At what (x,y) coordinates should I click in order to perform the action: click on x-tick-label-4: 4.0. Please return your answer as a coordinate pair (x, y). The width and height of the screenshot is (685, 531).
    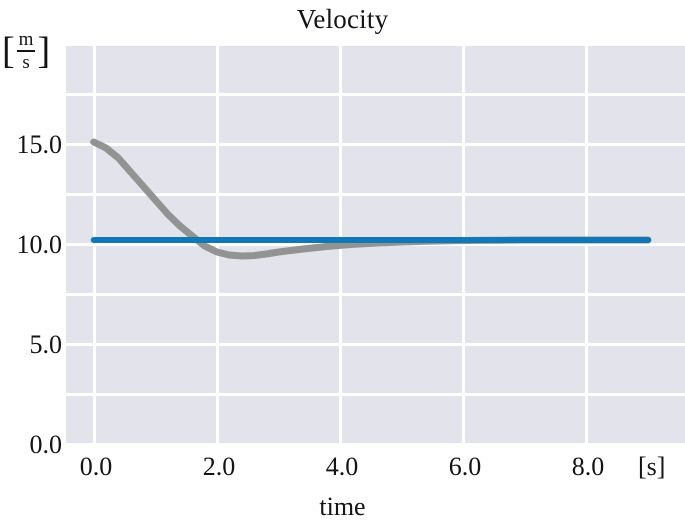
    Looking at the image, I should click on (342, 466).